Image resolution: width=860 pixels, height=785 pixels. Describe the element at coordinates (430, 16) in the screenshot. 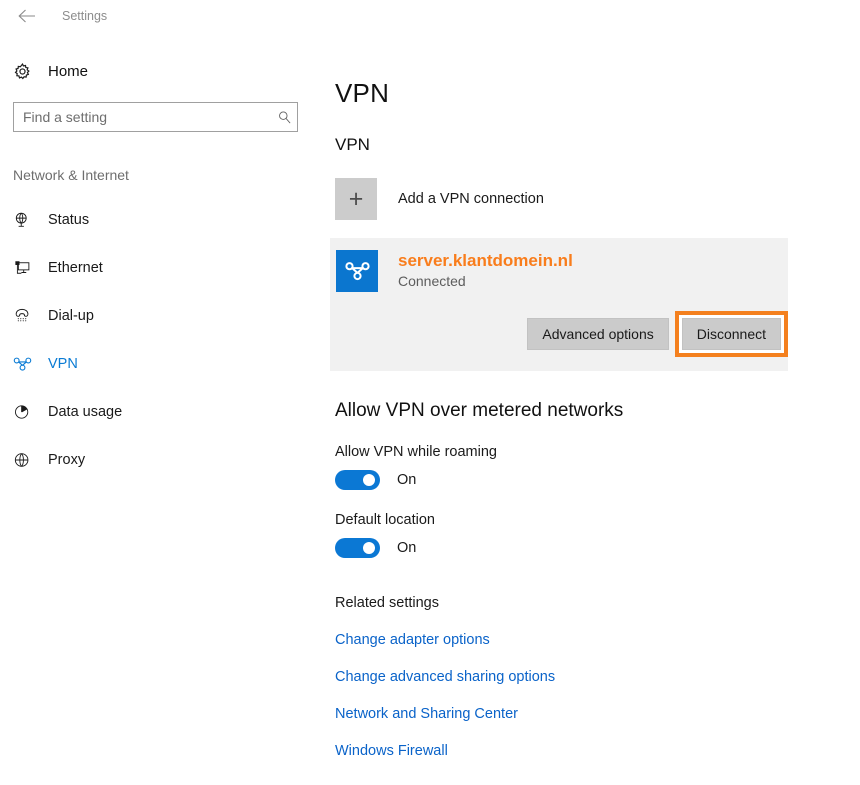

I see `title-bar: Settings` at that location.